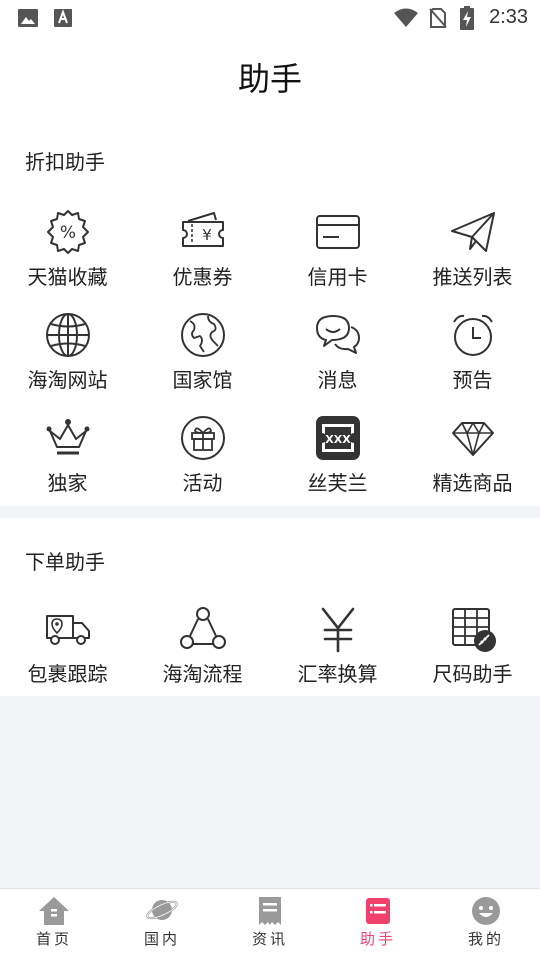  Describe the element at coordinates (202, 380) in the screenshot. I see `grid-item-label: 国家馆` at that location.